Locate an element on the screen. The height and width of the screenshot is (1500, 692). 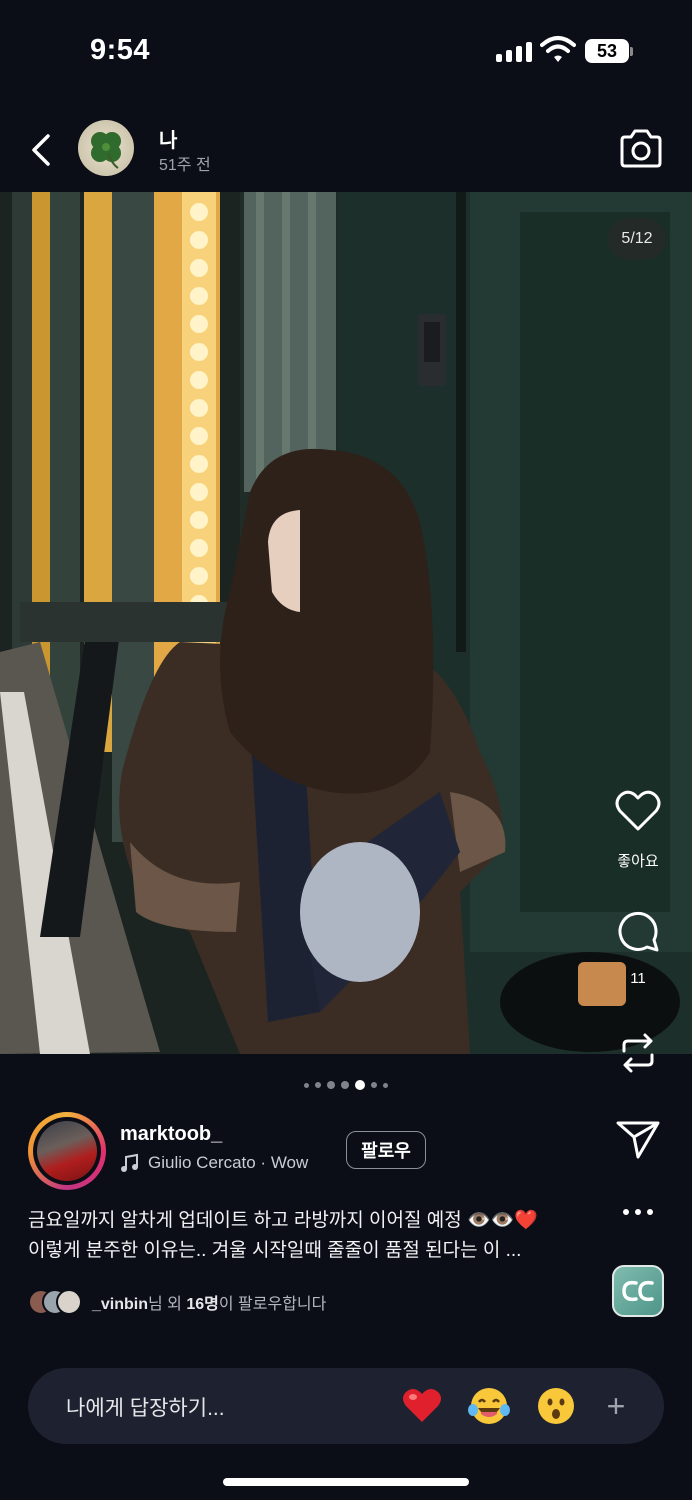
like-label: 좋아요 is located at coordinates (638, 861).